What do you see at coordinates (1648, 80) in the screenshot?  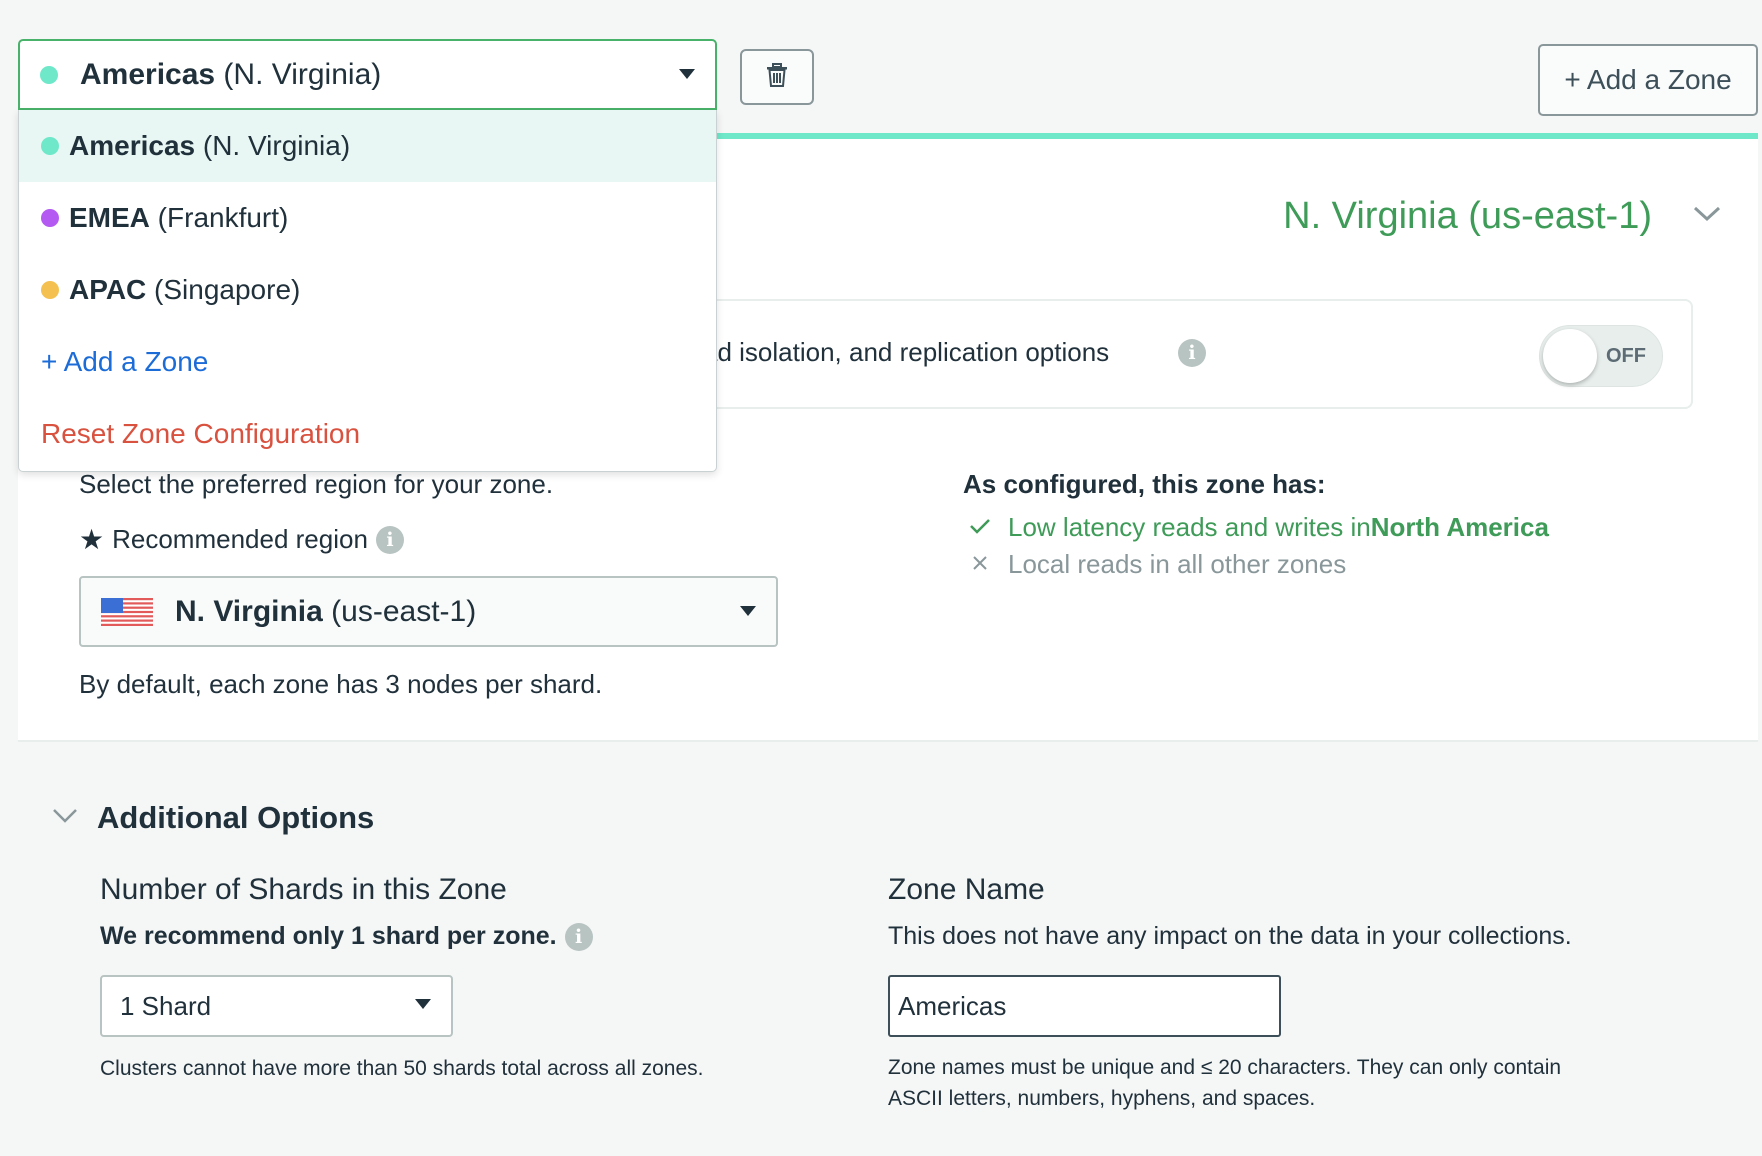 I see `add-zone-button: + Add a Zone` at bounding box center [1648, 80].